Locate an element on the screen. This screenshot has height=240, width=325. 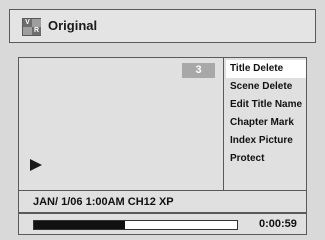
vr-mode-icon: V R is located at coordinates (31, 27).